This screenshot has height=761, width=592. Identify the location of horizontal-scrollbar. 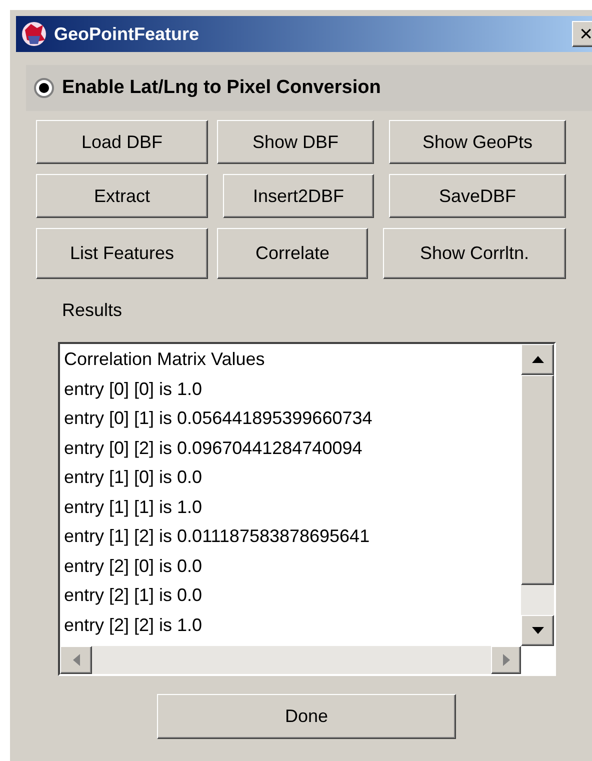
(290, 660).